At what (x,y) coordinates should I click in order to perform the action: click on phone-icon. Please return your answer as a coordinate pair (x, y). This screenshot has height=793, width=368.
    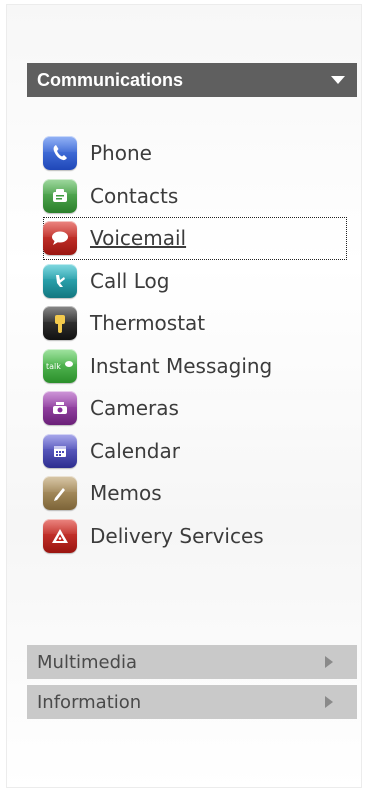
    Looking at the image, I should click on (60, 153).